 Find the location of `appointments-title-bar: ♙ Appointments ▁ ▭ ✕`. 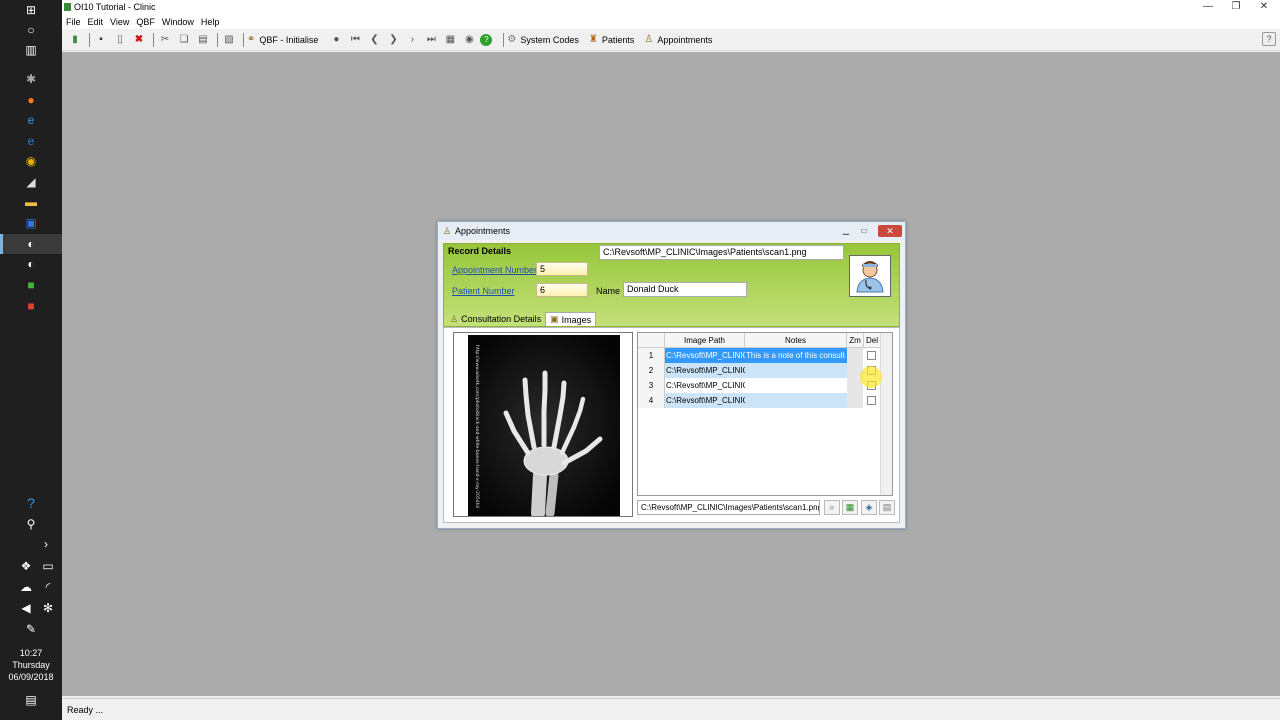

appointments-title-bar: ♙ Appointments ▁ ▭ ✕ is located at coordinates (671, 231).